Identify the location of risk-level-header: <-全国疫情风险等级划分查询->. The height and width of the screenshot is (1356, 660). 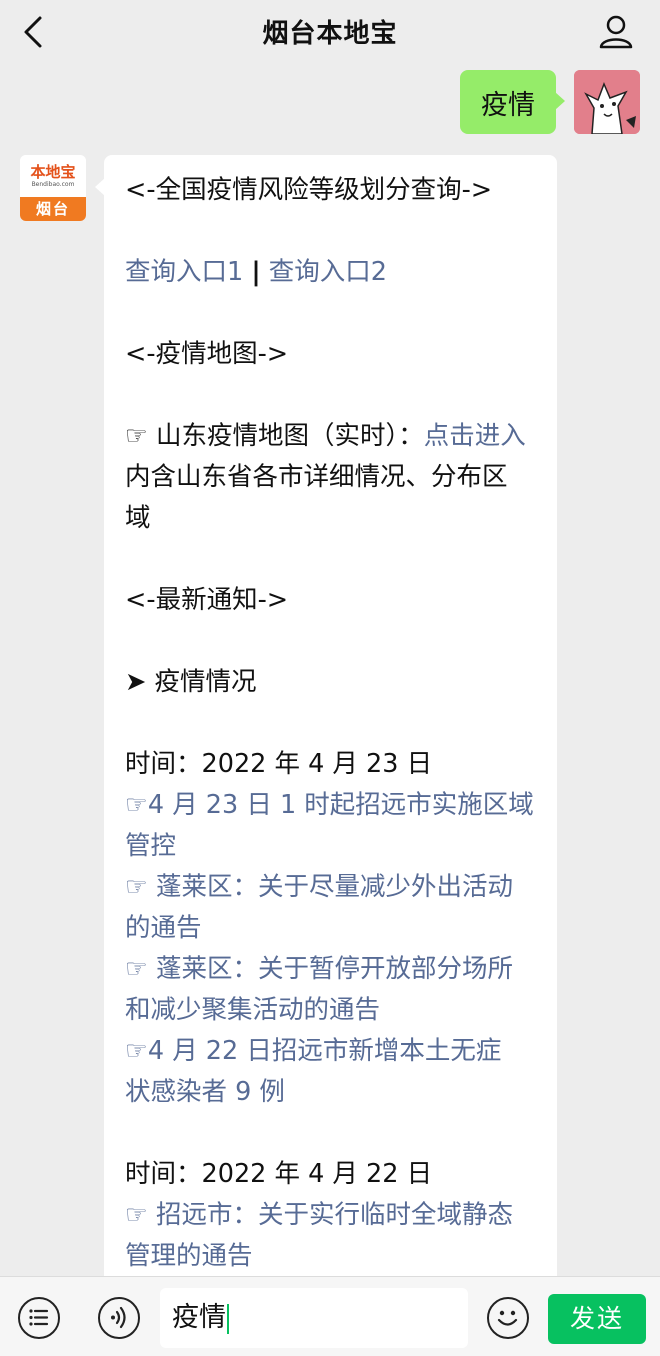
(309, 190).